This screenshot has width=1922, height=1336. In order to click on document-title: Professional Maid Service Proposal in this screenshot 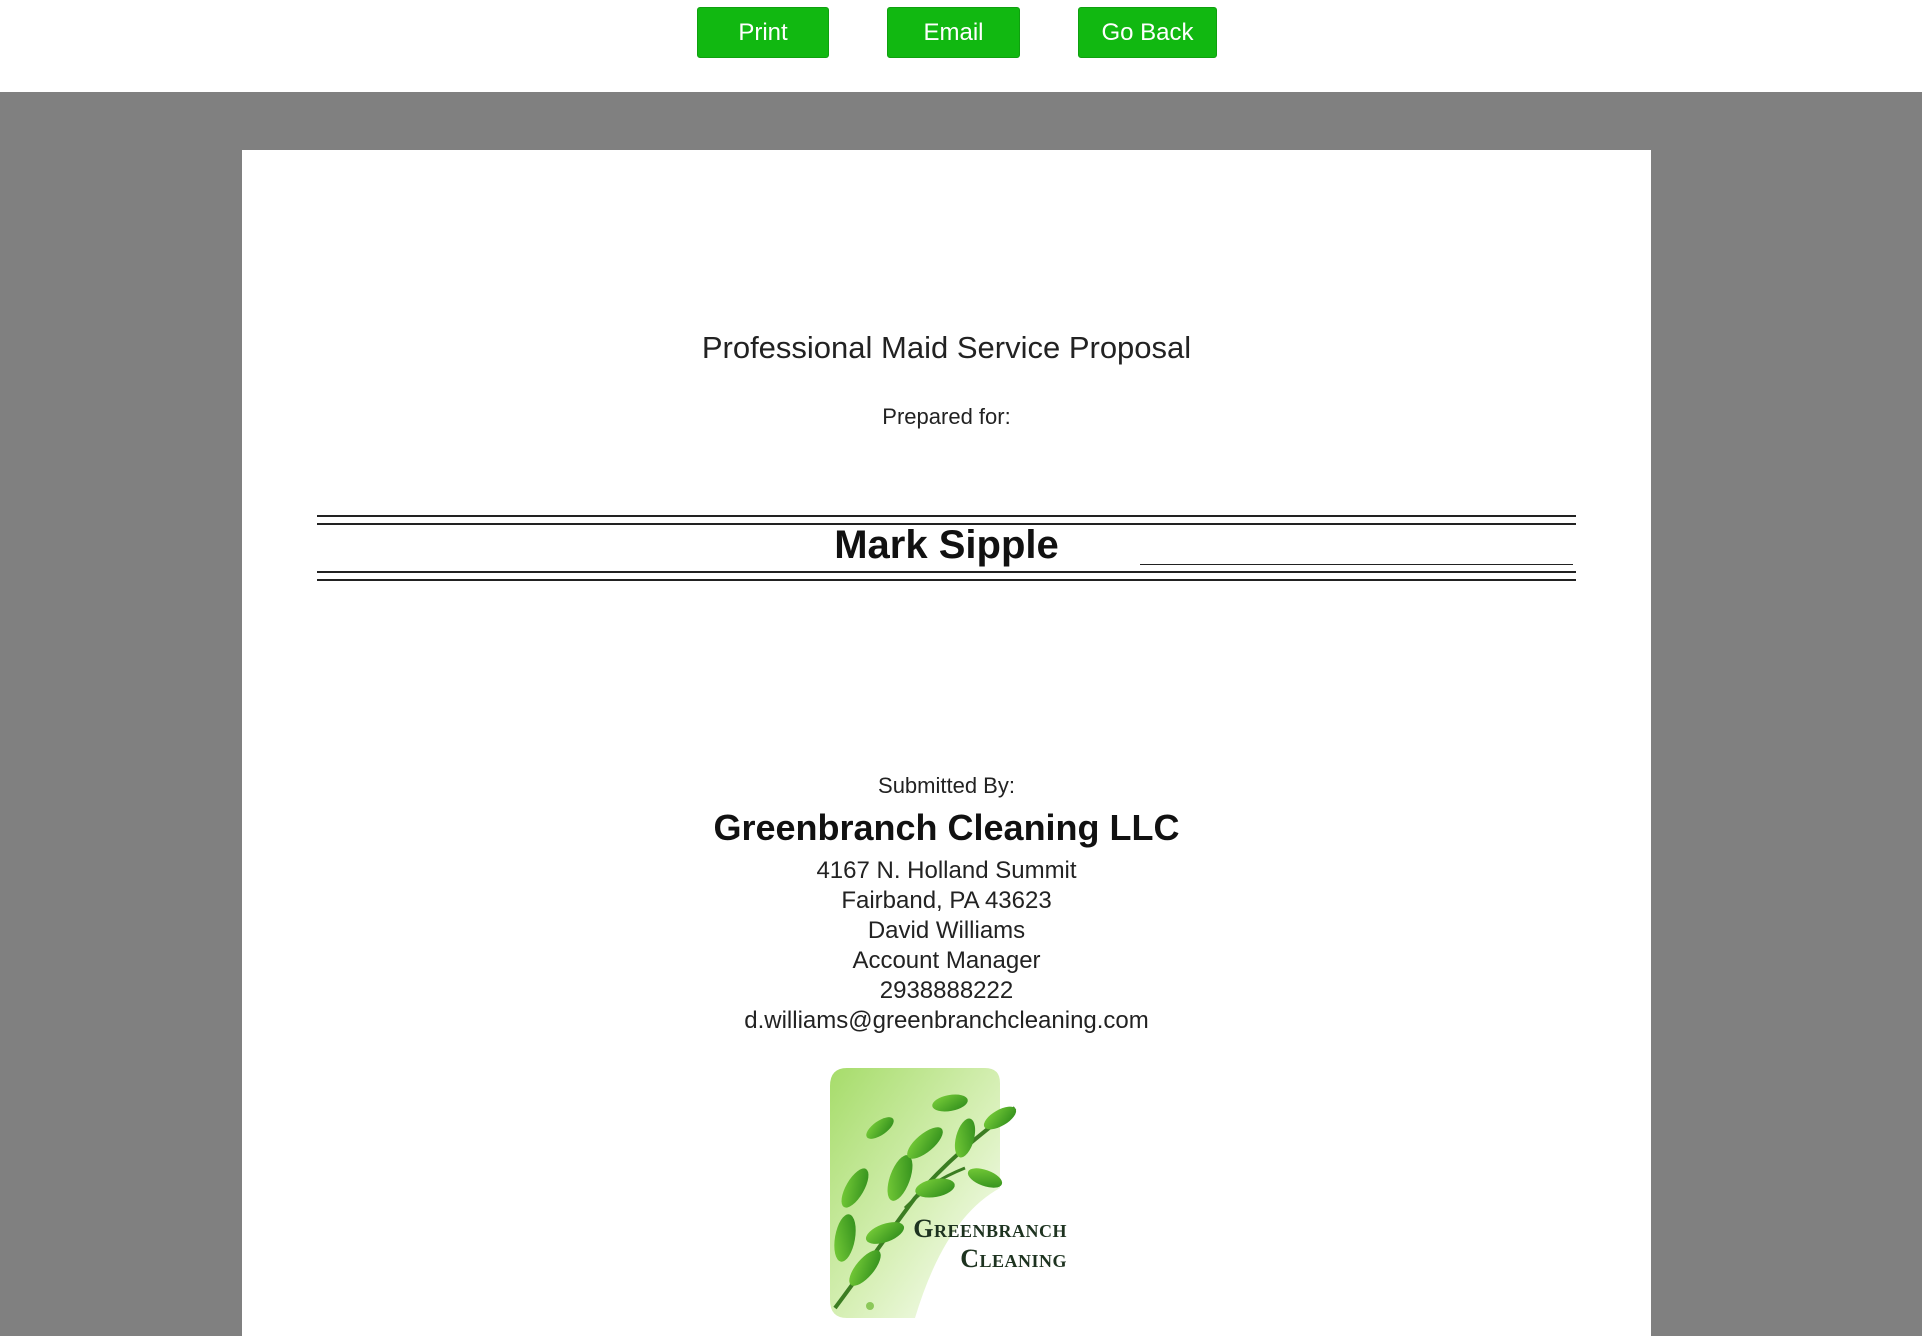, I will do `click(946, 347)`.